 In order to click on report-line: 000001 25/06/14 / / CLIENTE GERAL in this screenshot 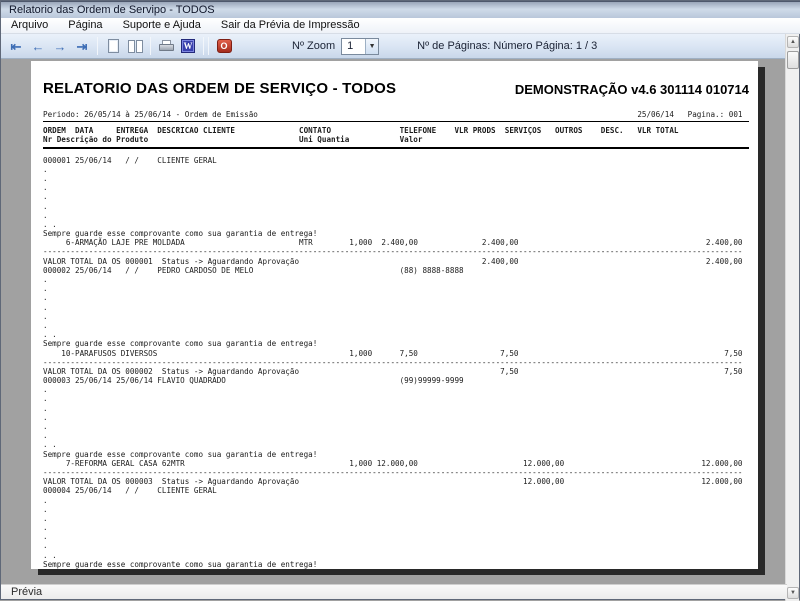, I will do `click(130, 160)`.